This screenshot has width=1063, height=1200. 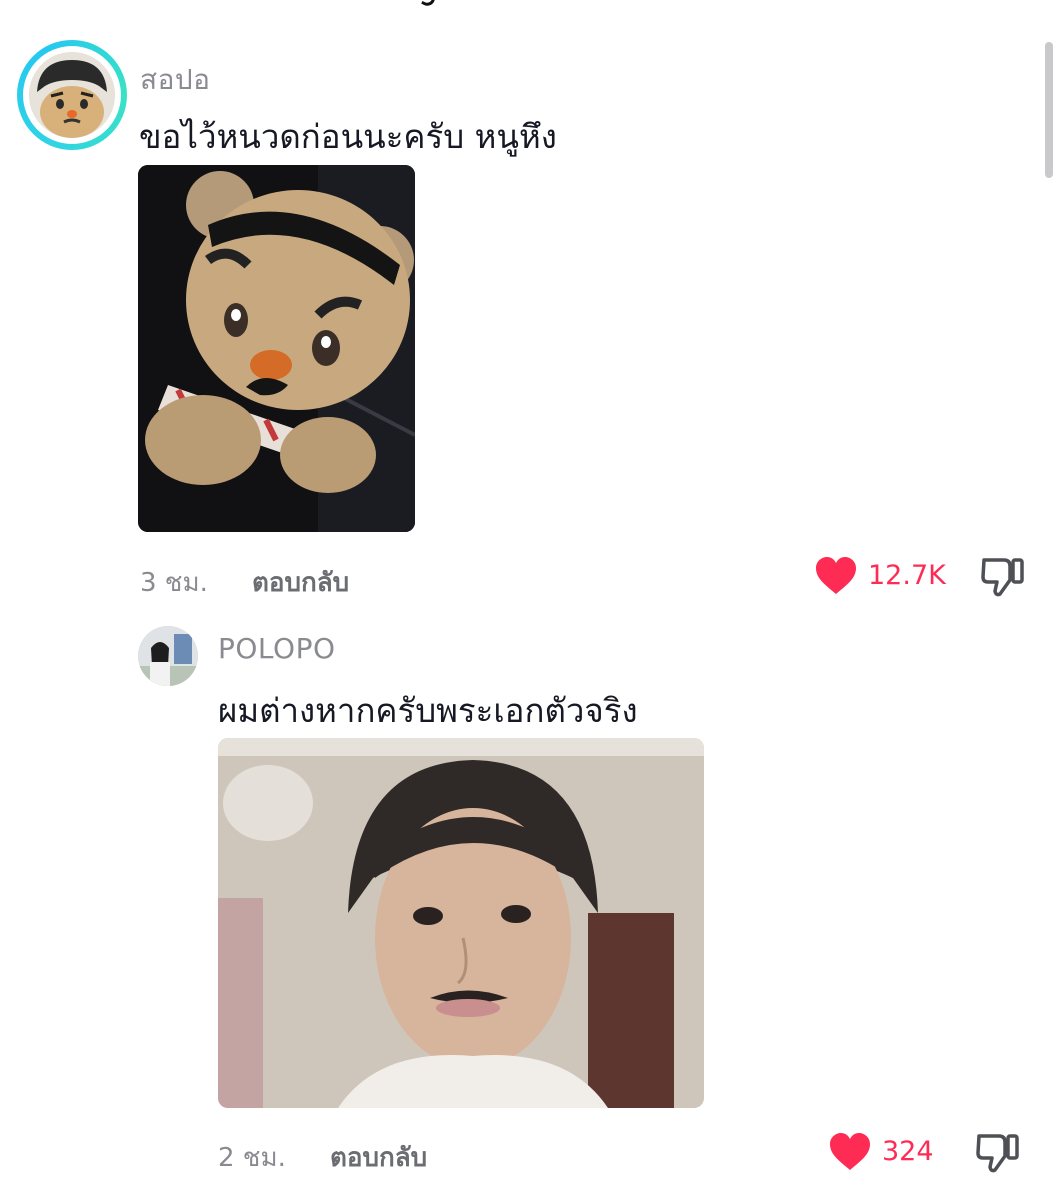 I want to click on like-count: 12.7K, so click(x=907, y=575).